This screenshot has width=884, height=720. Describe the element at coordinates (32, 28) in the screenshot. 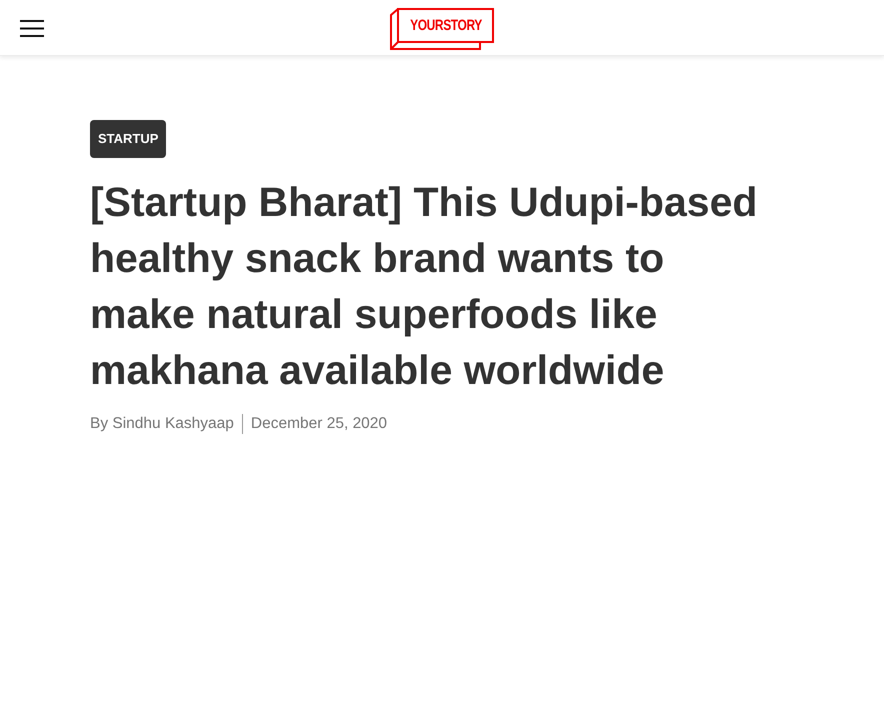

I see `menu-icon` at that location.